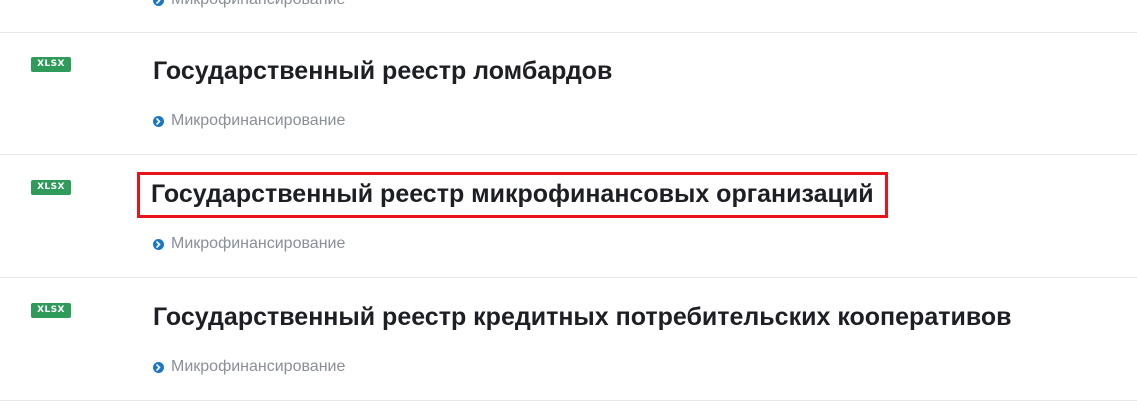 The width and height of the screenshot is (1137, 415). What do you see at coordinates (382, 71) in the screenshot?
I see `document-title-link: Государственный реестр ломбардов` at bounding box center [382, 71].